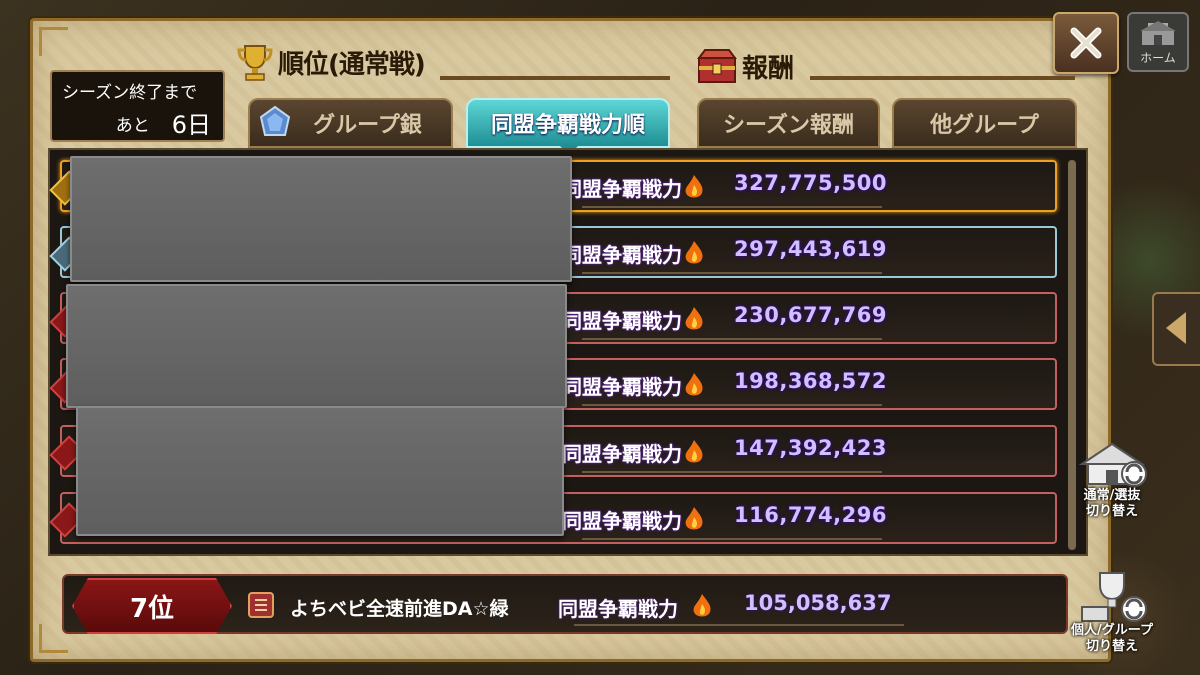 This screenshot has height=675, width=1200. Describe the element at coordinates (984, 125) in the screenshot. I see `tab-label: 他グループ` at that location.